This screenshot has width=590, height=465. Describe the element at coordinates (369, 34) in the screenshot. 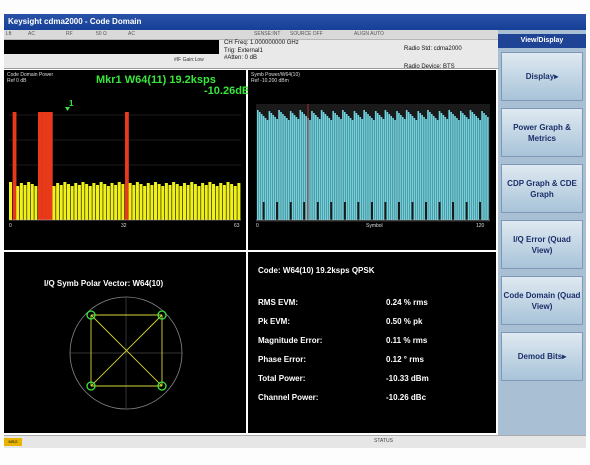

I see `header-cell: ALIGN AUTO` at that location.